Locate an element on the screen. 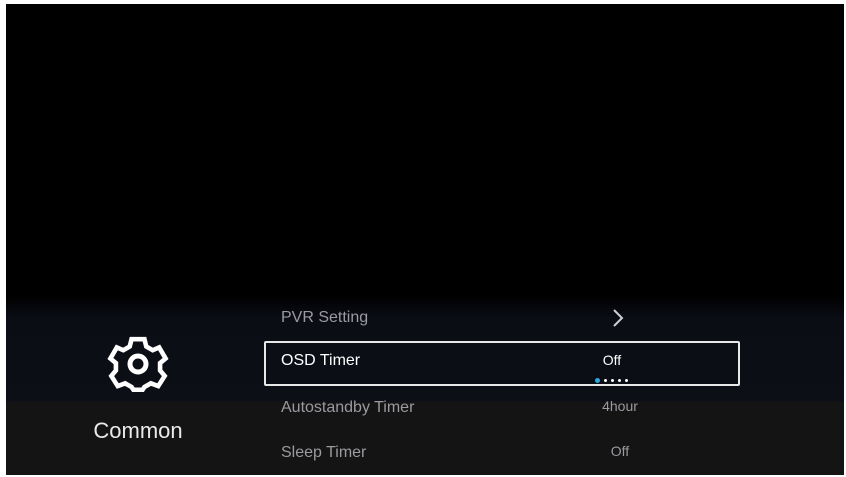 This screenshot has width=846, height=477. menu-item-osd-timer: OSD Timer Off is located at coordinates (502, 363).